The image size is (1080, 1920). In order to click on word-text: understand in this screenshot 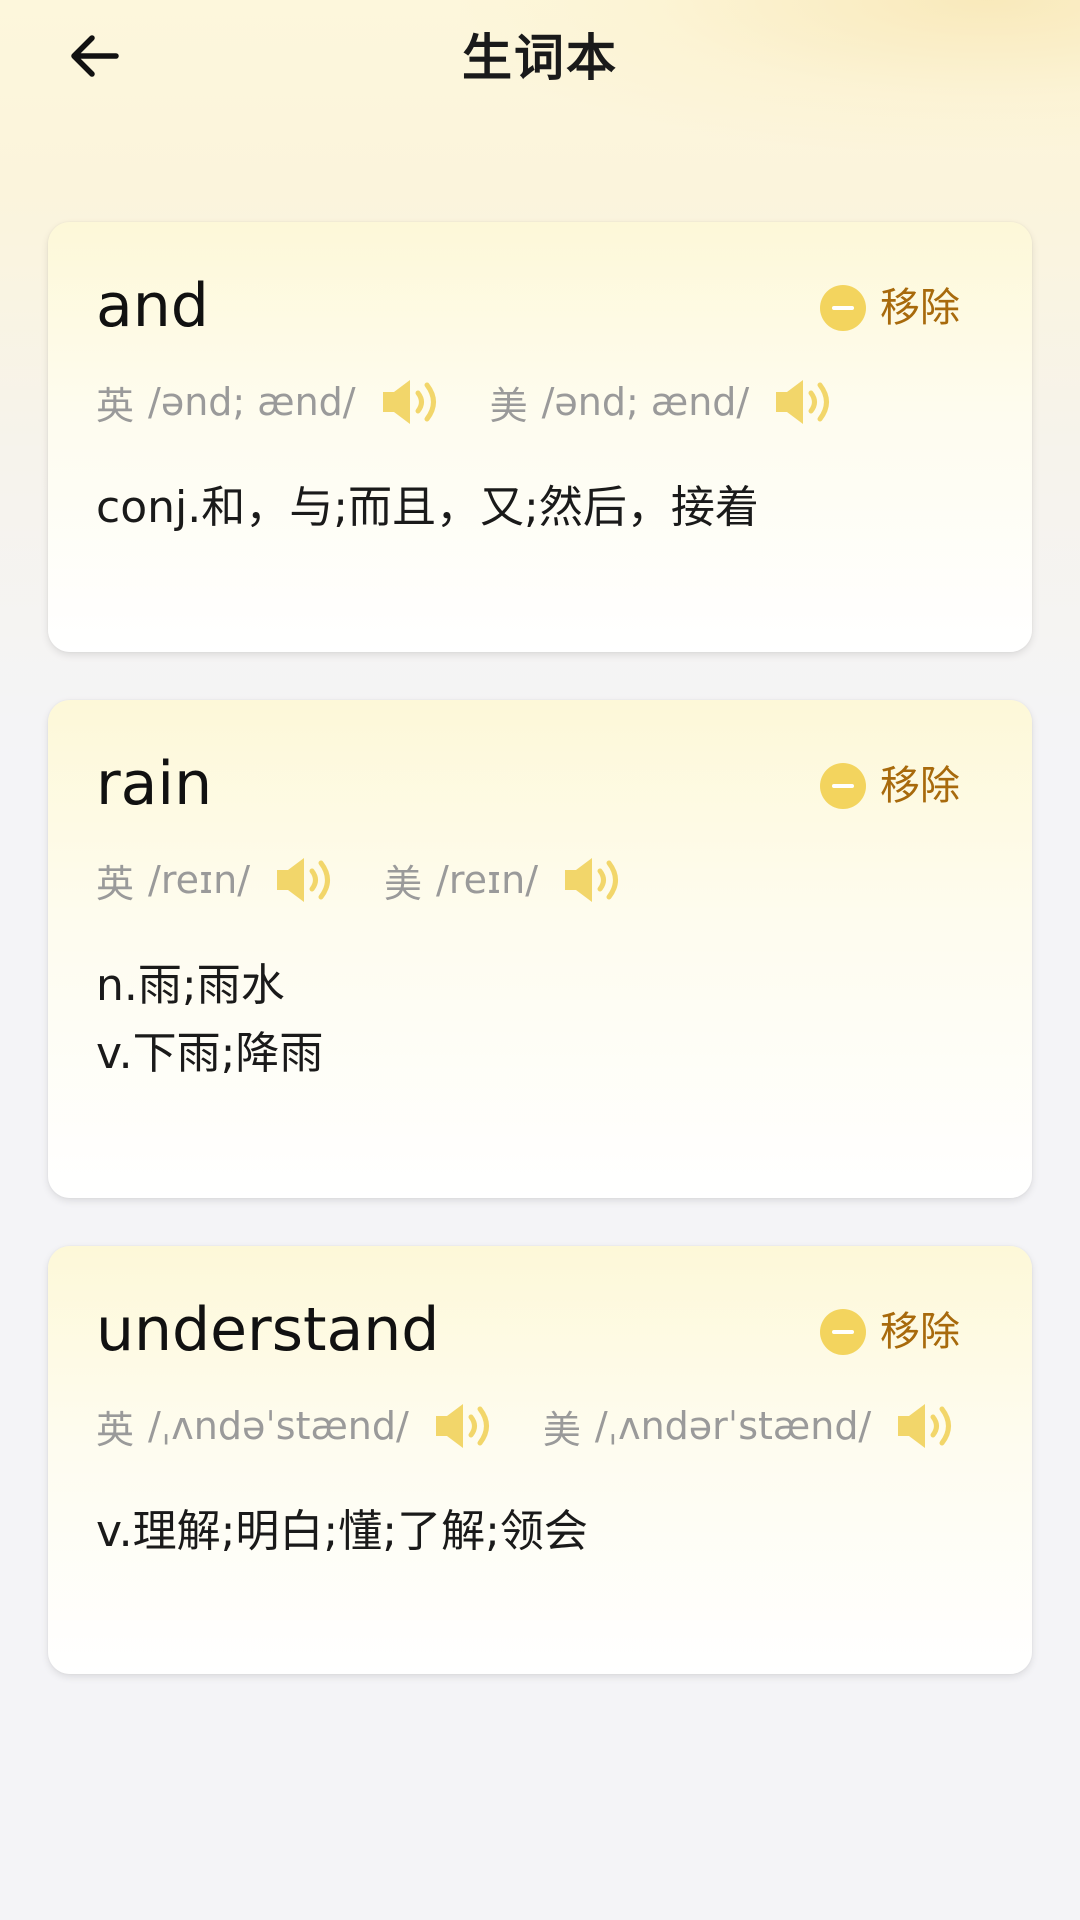, I will do `click(268, 1330)`.